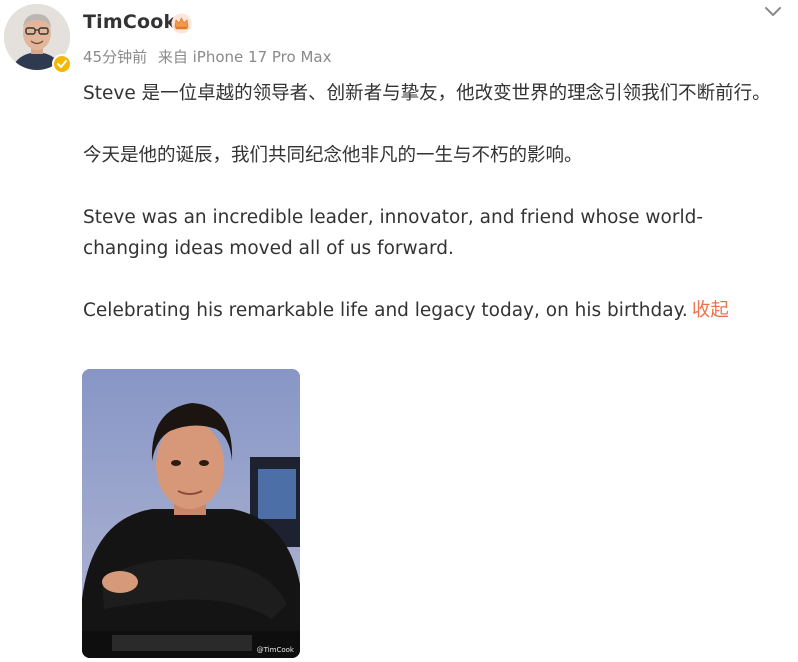 The width and height of the screenshot is (798, 662). Describe the element at coordinates (244, 57) in the screenshot. I see `post-source: 来自 iPhone 17 Pro Max` at that location.